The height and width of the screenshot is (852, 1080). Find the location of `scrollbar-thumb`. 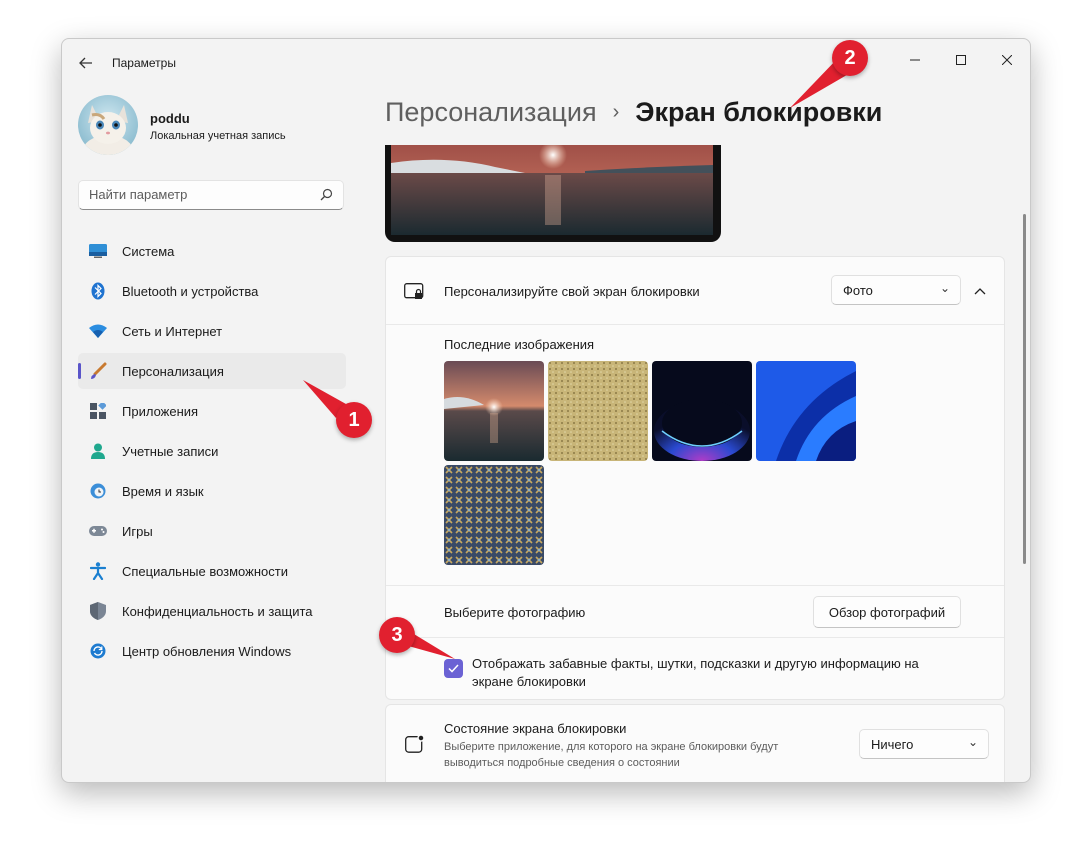

scrollbar-thumb is located at coordinates (1024, 389).